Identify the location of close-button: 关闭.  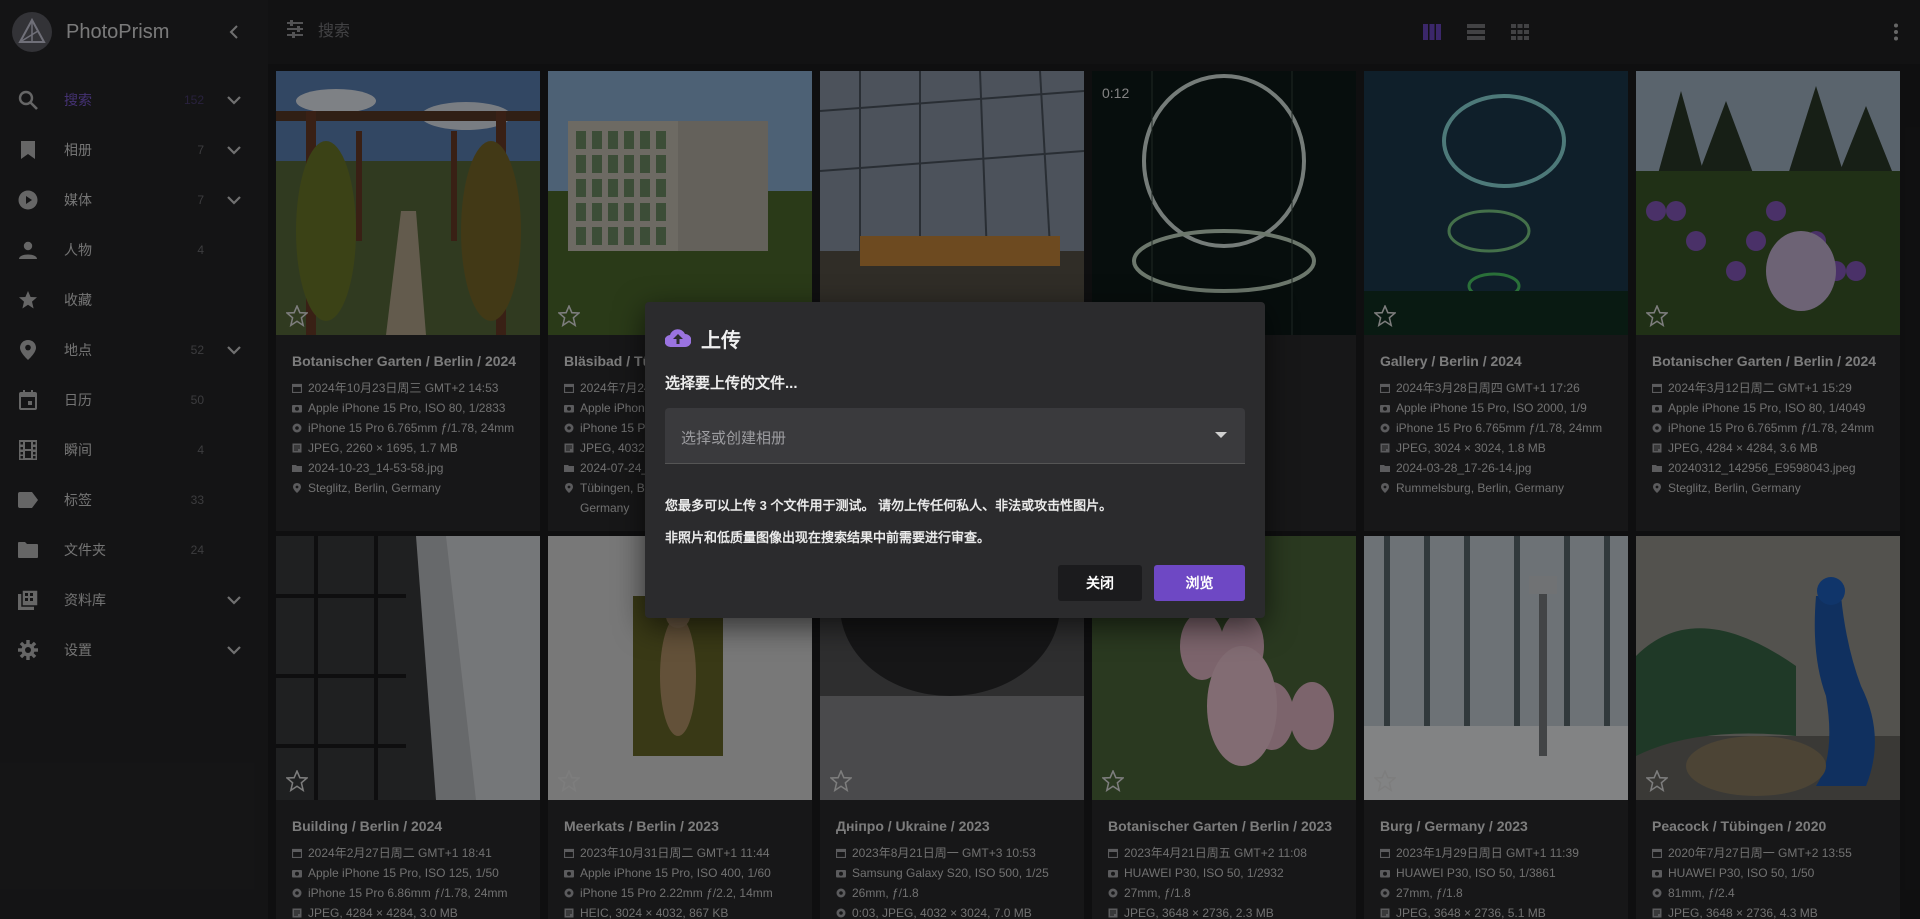
(1100, 583).